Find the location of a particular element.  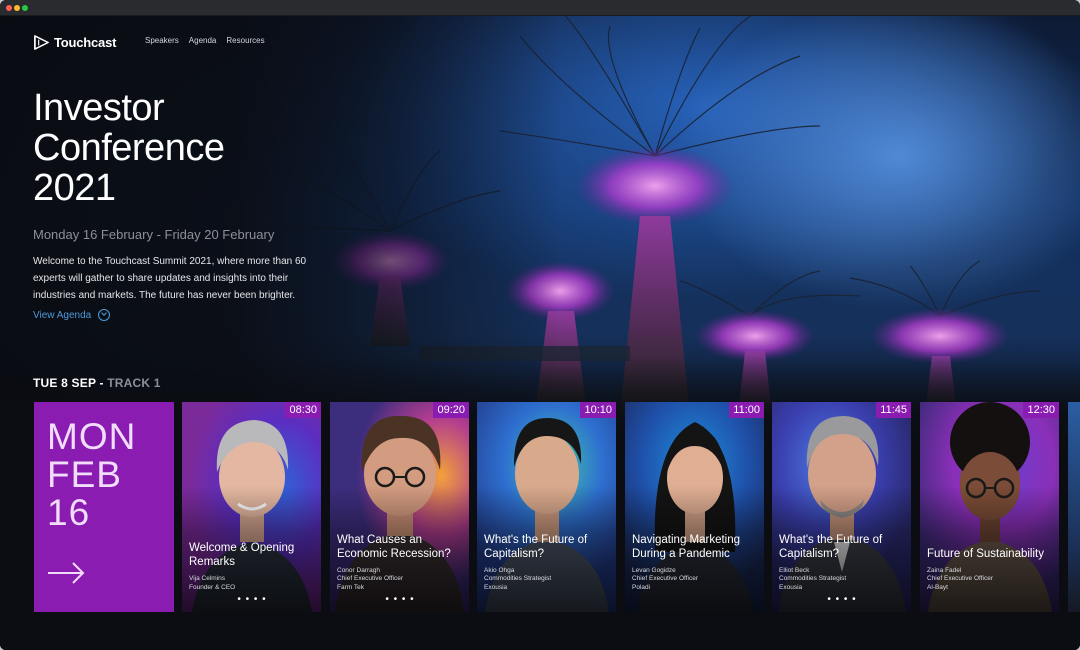

speaker-company: Poladi is located at coordinates (641, 587).